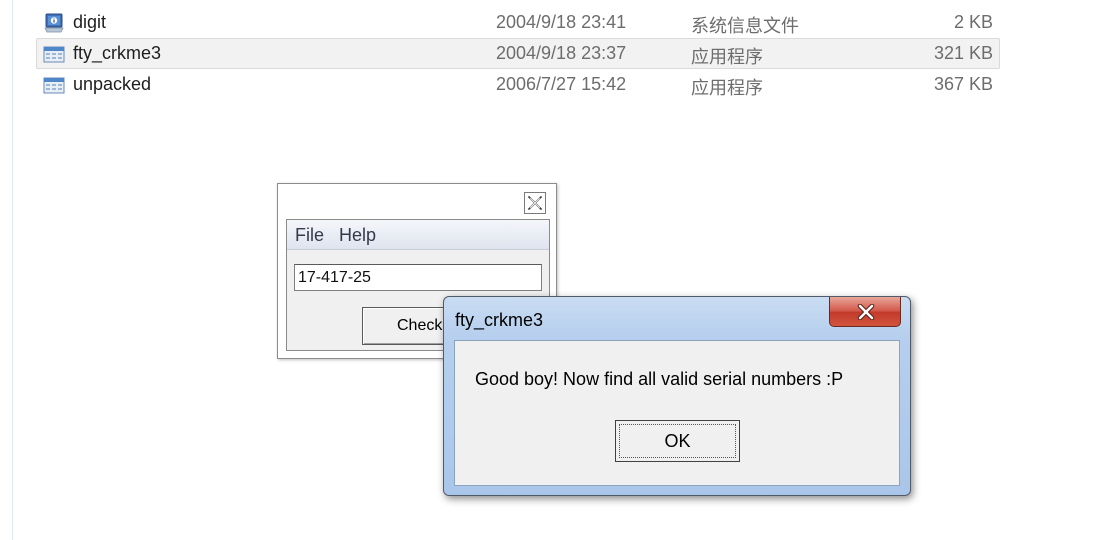  I want to click on file-name: digit, so click(90, 22).